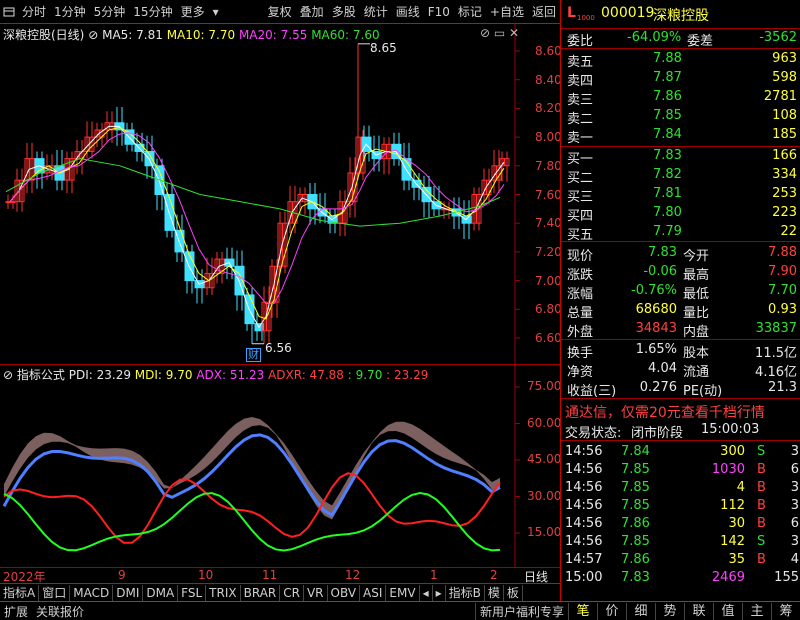  What do you see at coordinates (696, 294) in the screenshot?
I see `stat-label: 最低` at bounding box center [696, 294].